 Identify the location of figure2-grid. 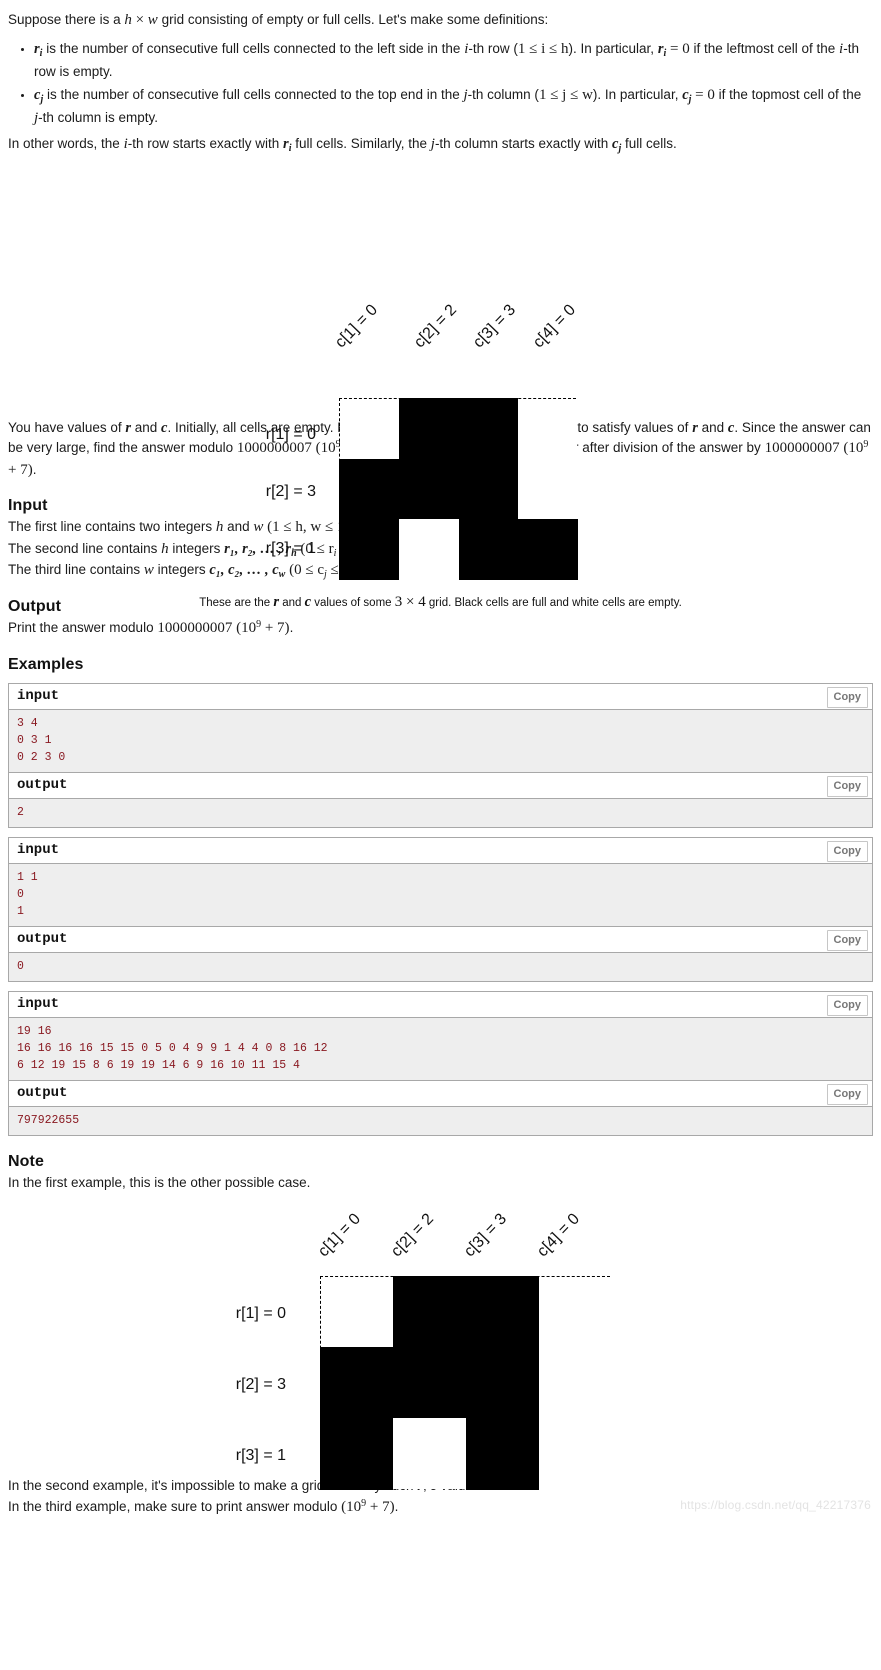
(465, 1383).